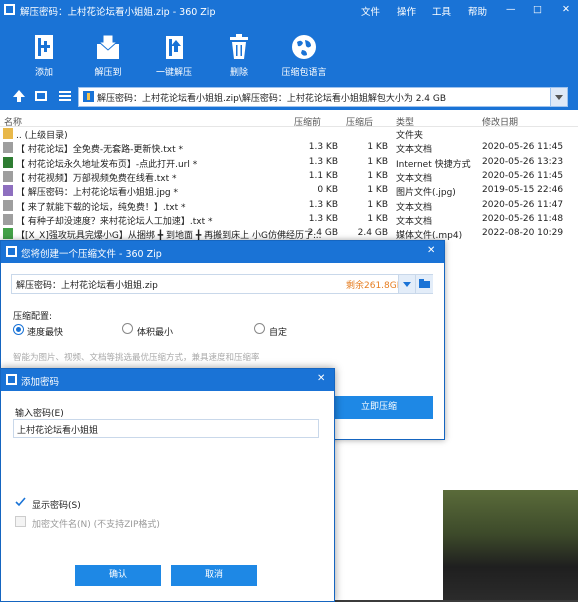 The image size is (578, 602). I want to click on option-smallest-label: 体积最小, so click(155, 333).